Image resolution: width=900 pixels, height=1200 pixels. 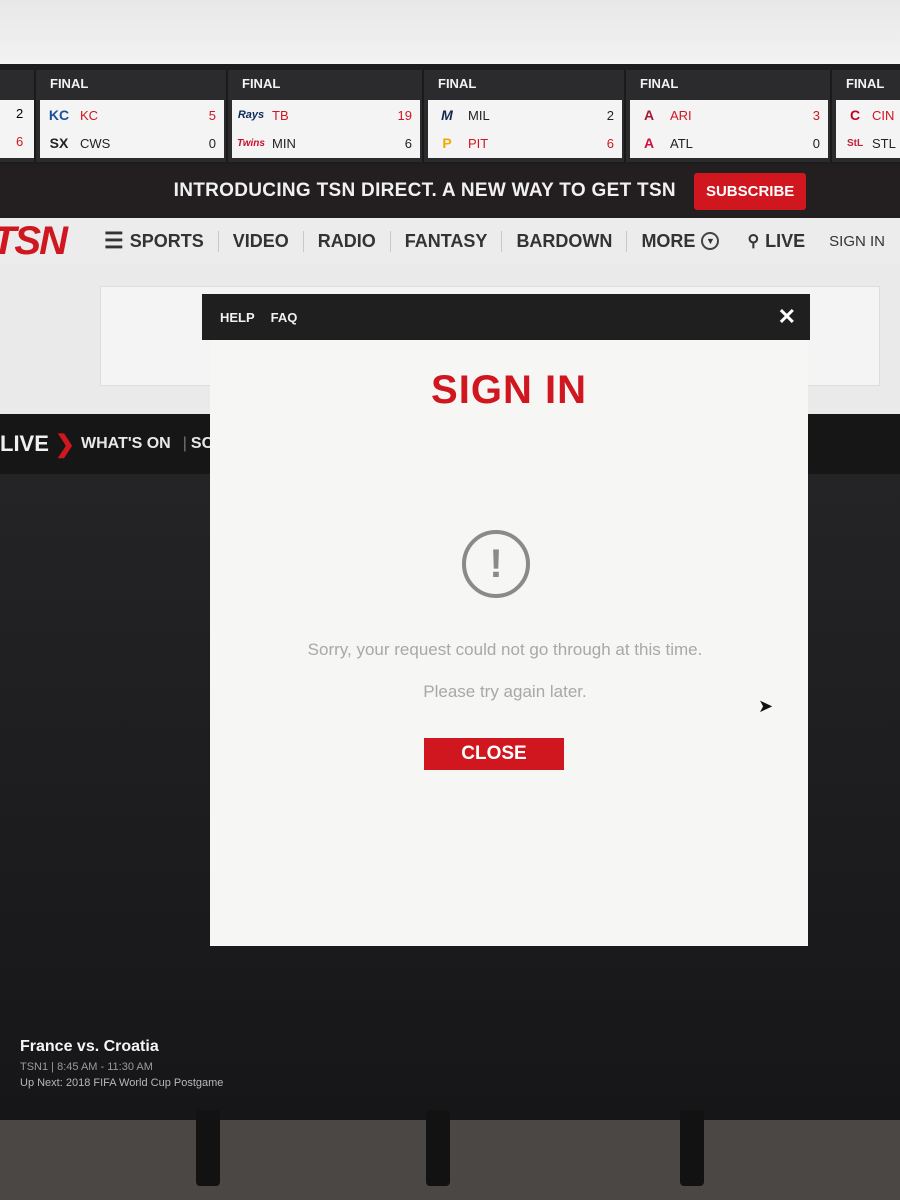 I want to click on pirates-logo-icon: P, so click(x=447, y=143).